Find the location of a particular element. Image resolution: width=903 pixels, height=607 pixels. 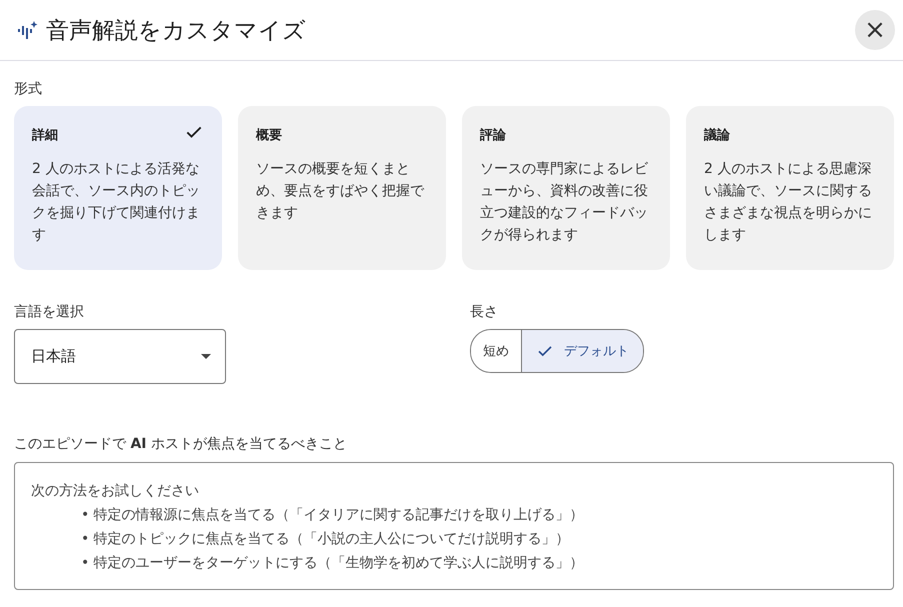

placeholder-bullet: • 特定のトピックに焦点を当てる（「小説の主人公についてだけ説明する」） is located at coordinates (325, 539).